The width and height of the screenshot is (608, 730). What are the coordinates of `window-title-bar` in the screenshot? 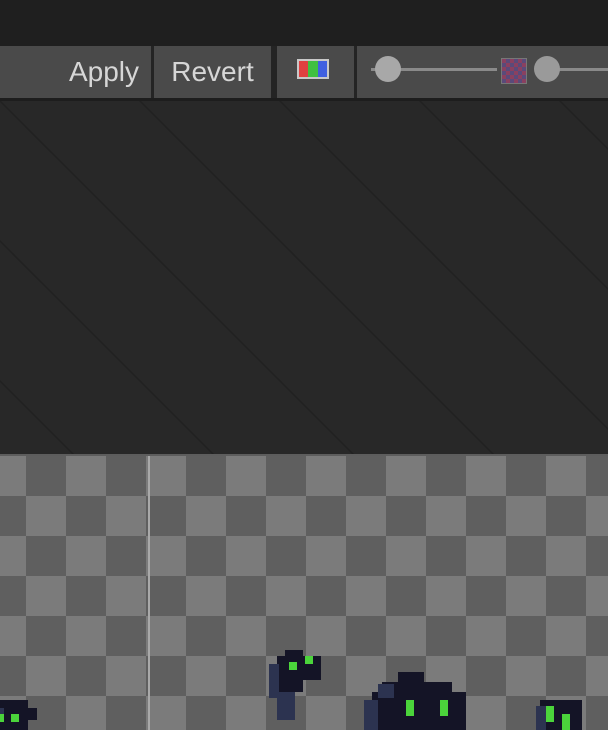 It's located at (304, 23).